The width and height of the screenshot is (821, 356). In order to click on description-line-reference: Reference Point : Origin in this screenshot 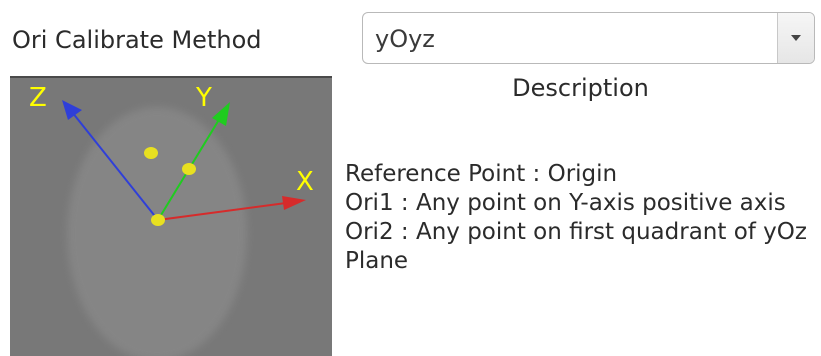, I will do `click(481, 174)`.